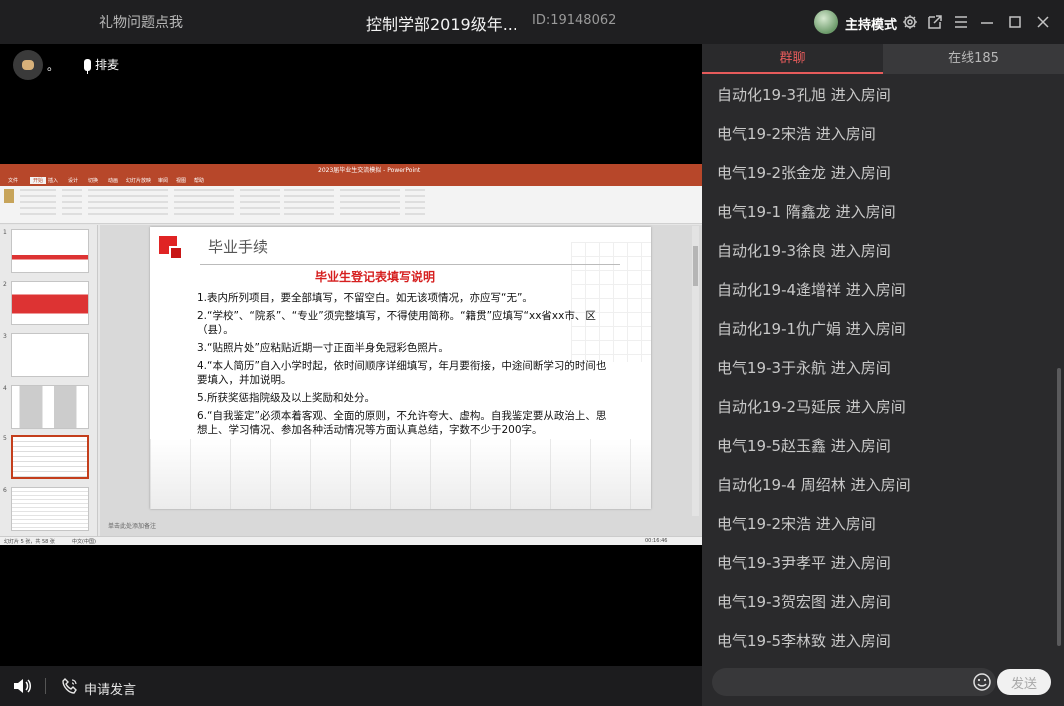 Image resolution: width=1064 pixels, height=706 pixels. Describe the element at coordinates (814, 485) in the screenshot. I see `list-item: 自动化19-4 周绍林 进入房间` at that location.